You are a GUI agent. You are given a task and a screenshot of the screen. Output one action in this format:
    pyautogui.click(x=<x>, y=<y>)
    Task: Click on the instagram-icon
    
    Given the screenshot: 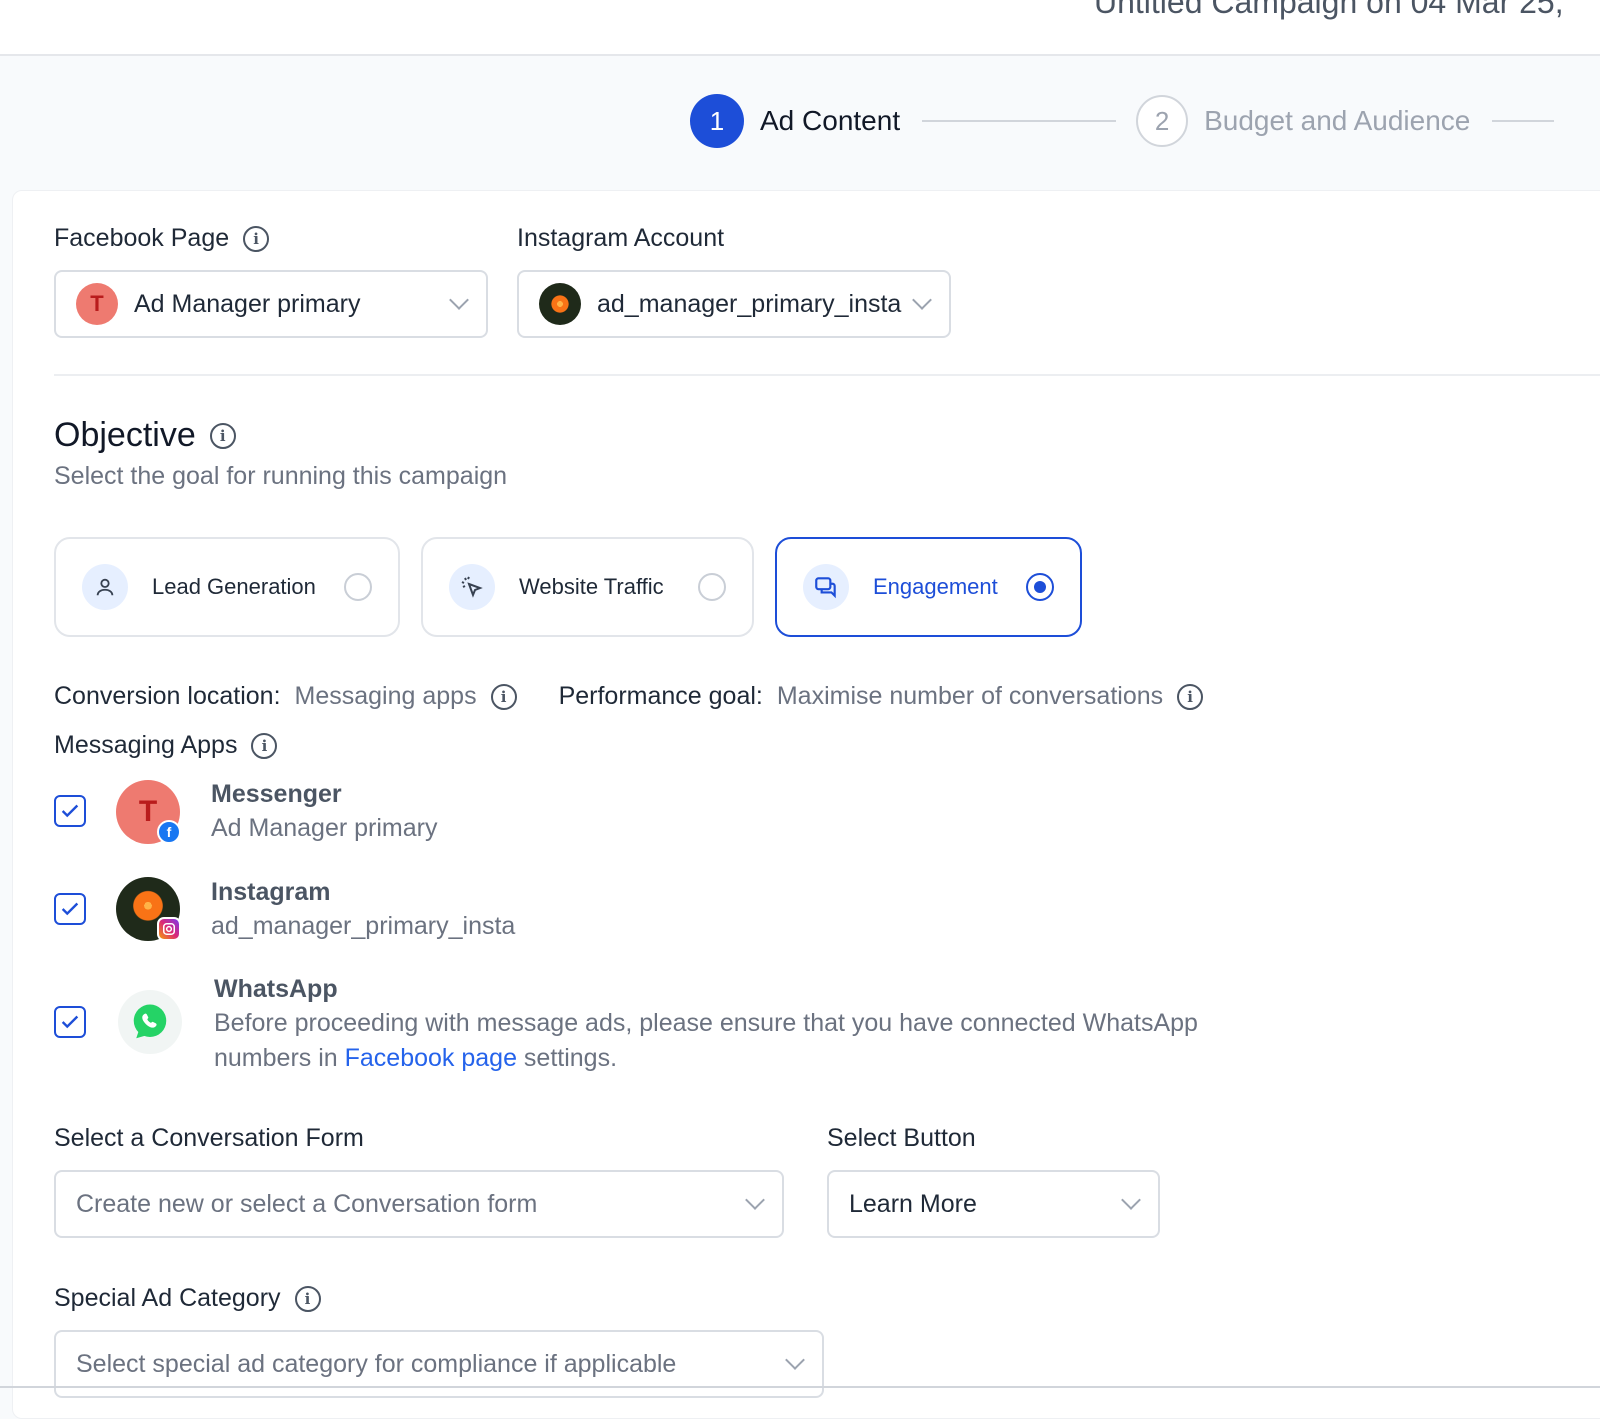 What is the action you would take?
    pyautogui.click(x=169, y=929)
    